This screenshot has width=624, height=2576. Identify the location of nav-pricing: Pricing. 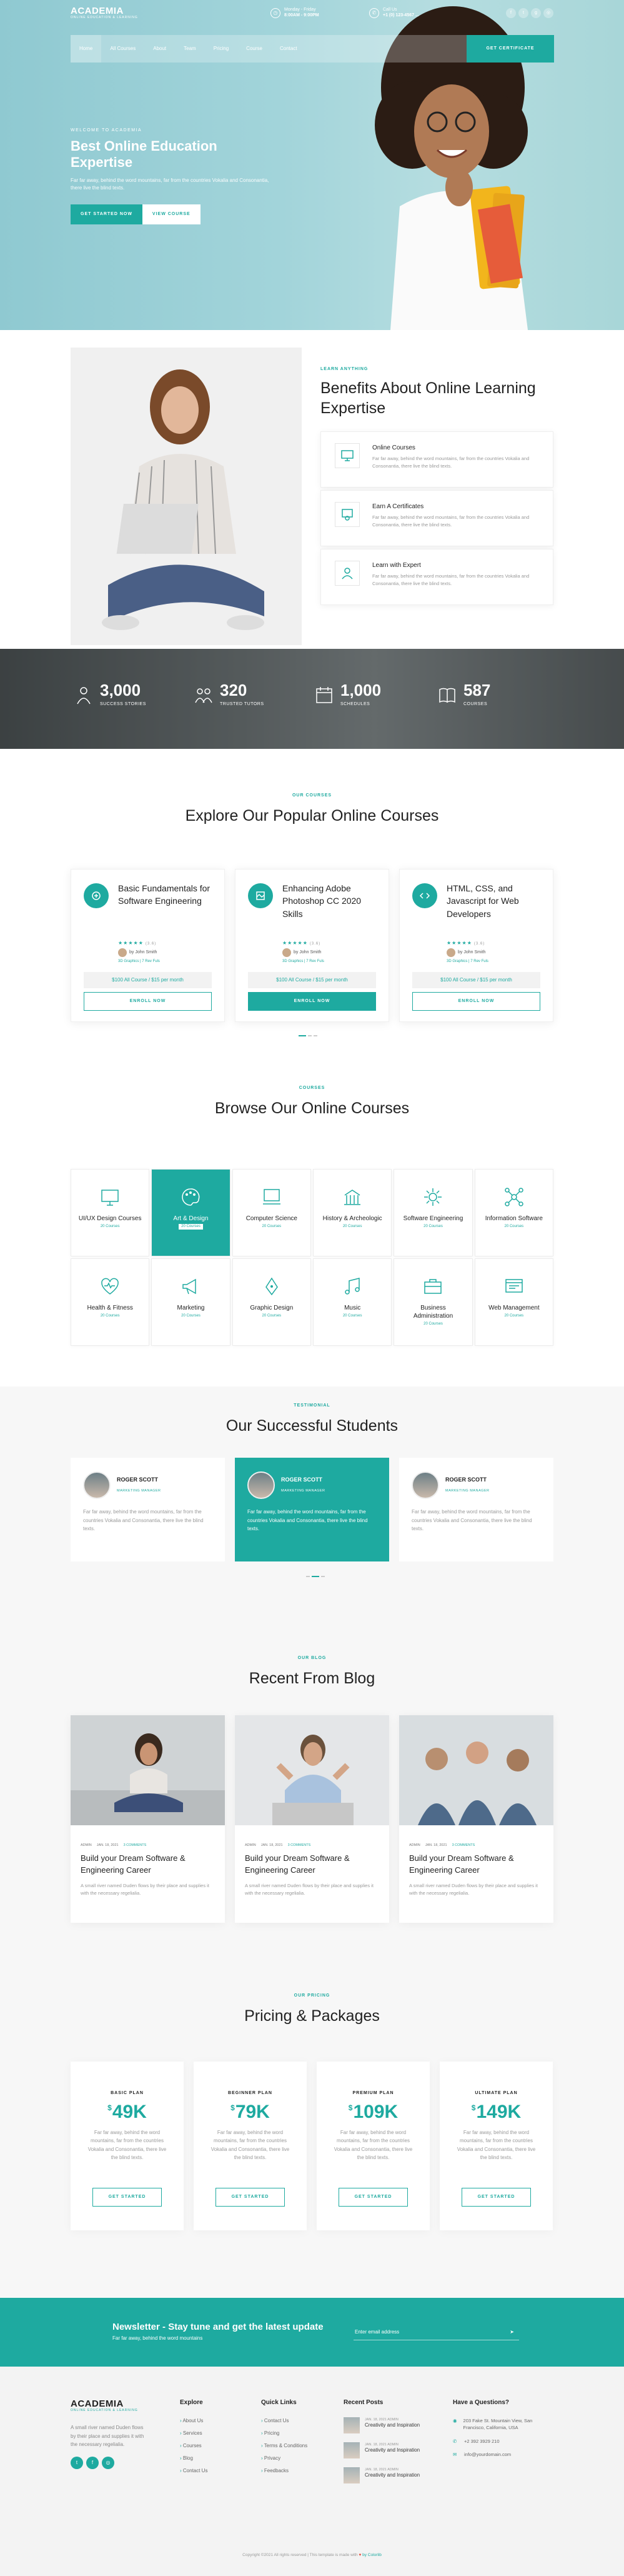
(221, 49).